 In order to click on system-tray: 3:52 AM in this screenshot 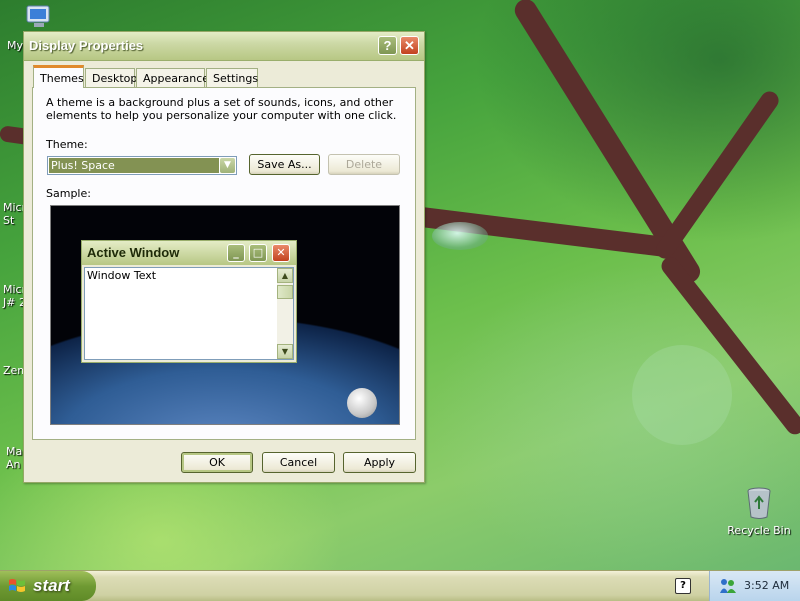, I will do `click(754, 586)`.